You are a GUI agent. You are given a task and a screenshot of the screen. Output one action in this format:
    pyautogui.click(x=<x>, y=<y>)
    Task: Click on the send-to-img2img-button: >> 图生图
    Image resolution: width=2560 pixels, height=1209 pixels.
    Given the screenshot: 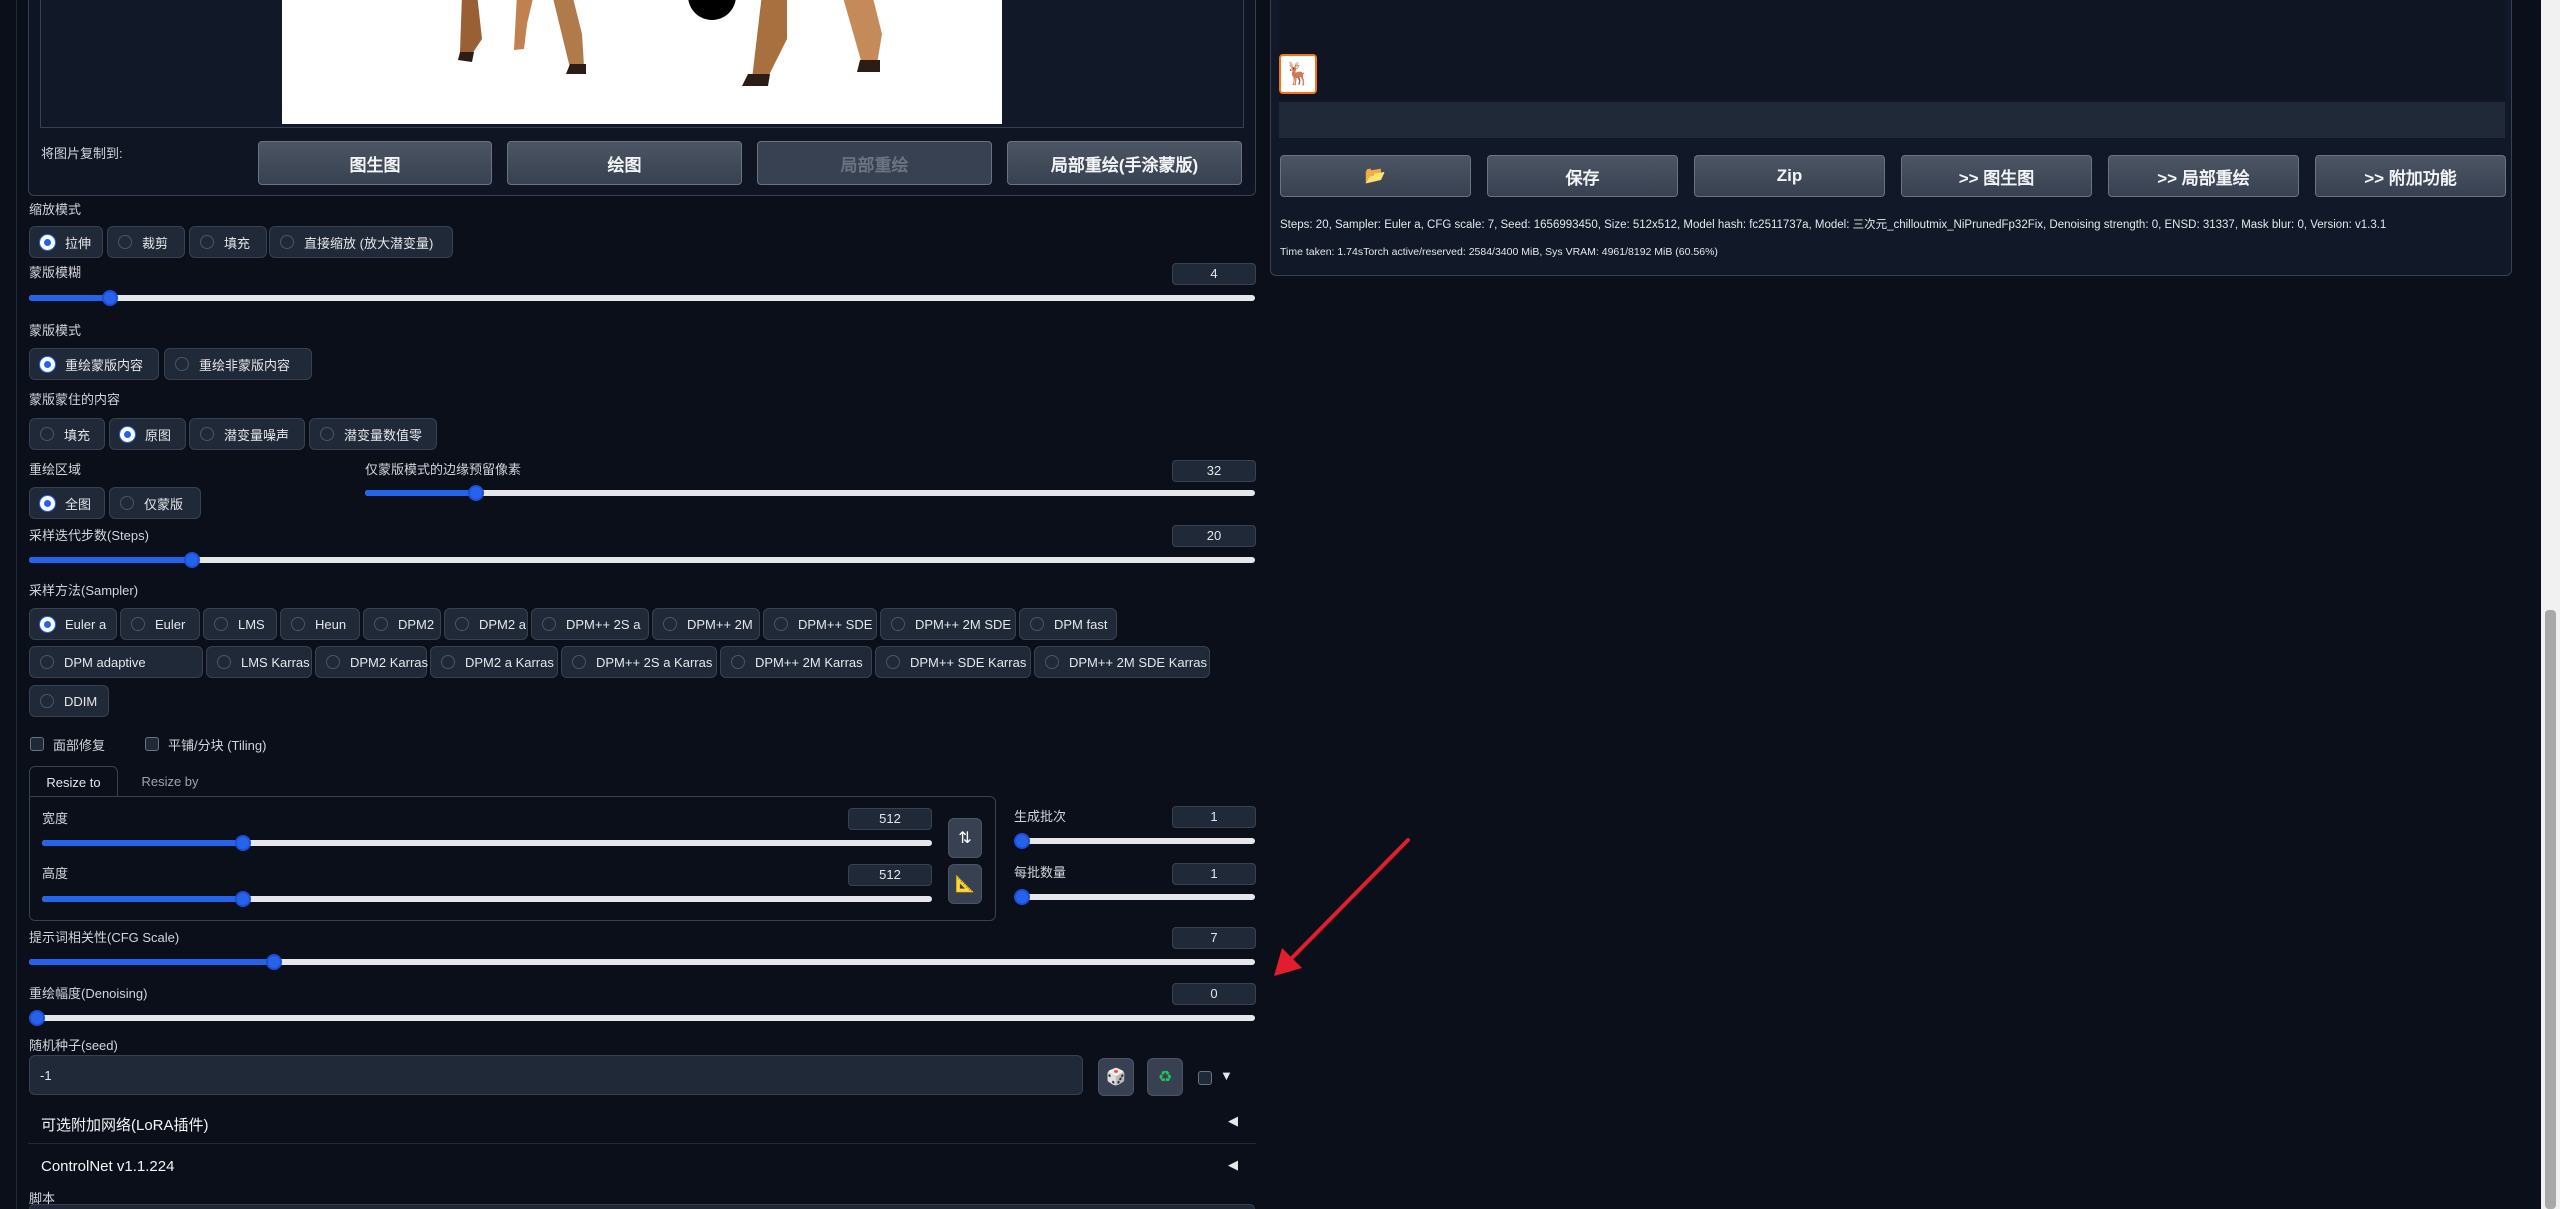 What is the action you would take?
    pyautogui.click(x=1996, y=176)
    